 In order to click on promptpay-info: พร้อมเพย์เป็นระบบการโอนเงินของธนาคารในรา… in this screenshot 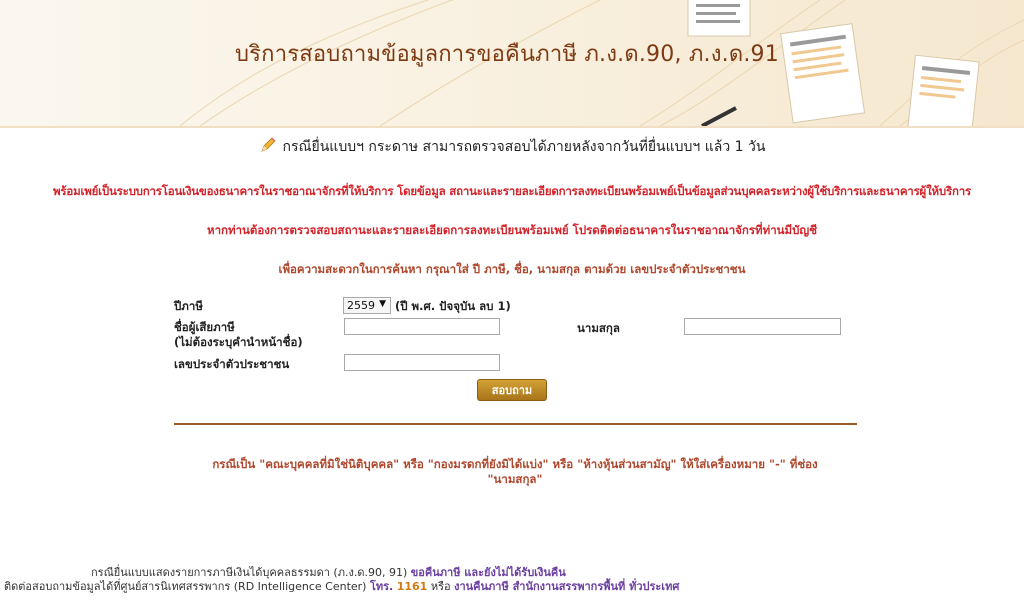, I will do `click(512, 191)`.